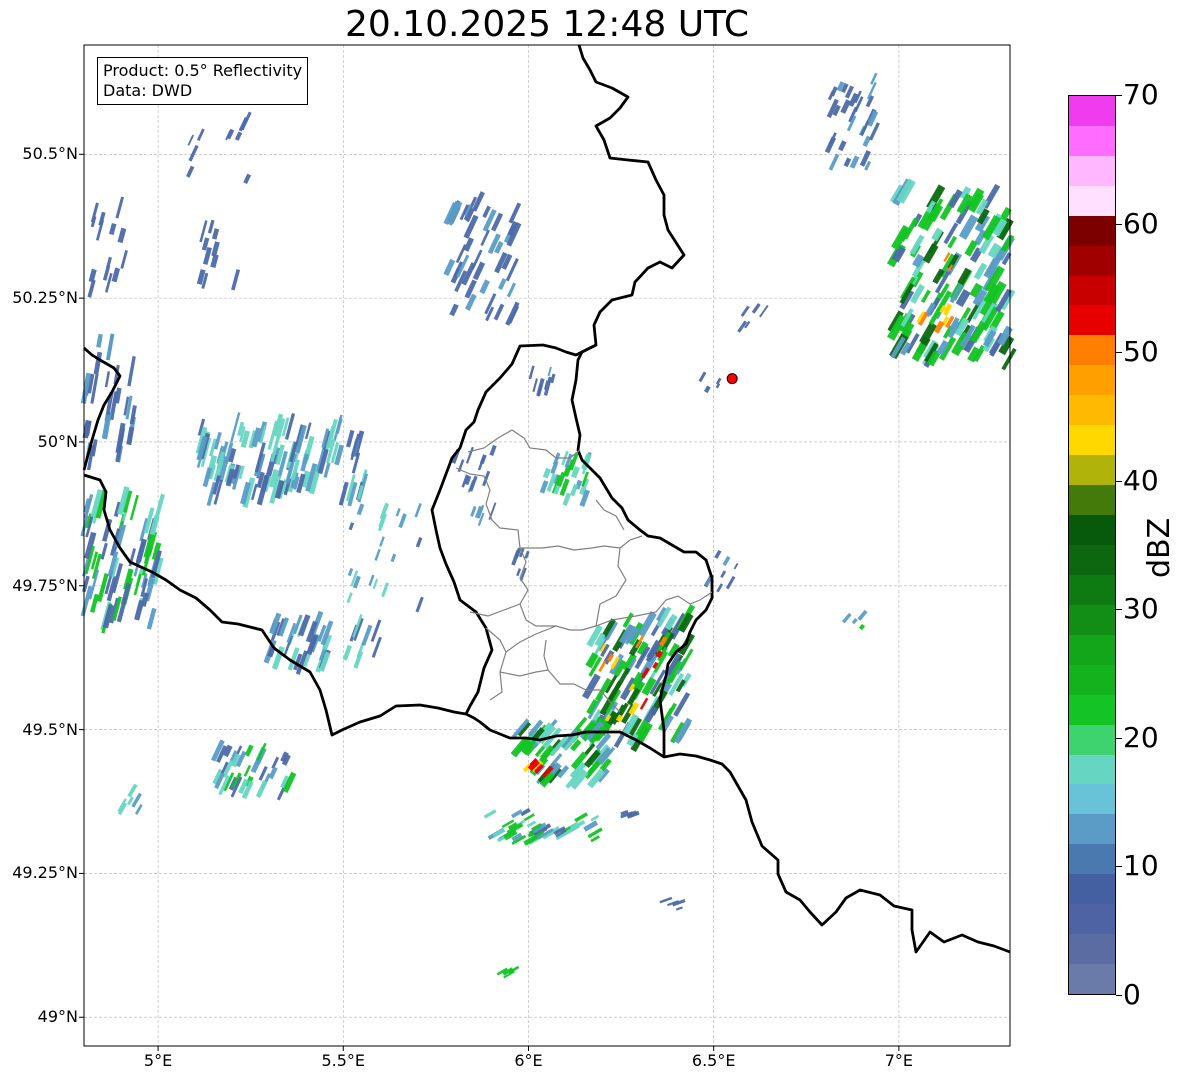 This screenshot has width=1202, height=1081. What do you see at coordinates (1141, 352) in the screenshot?
I see `colorbar-tick-label: 50` at bounding box center [1141, 352].